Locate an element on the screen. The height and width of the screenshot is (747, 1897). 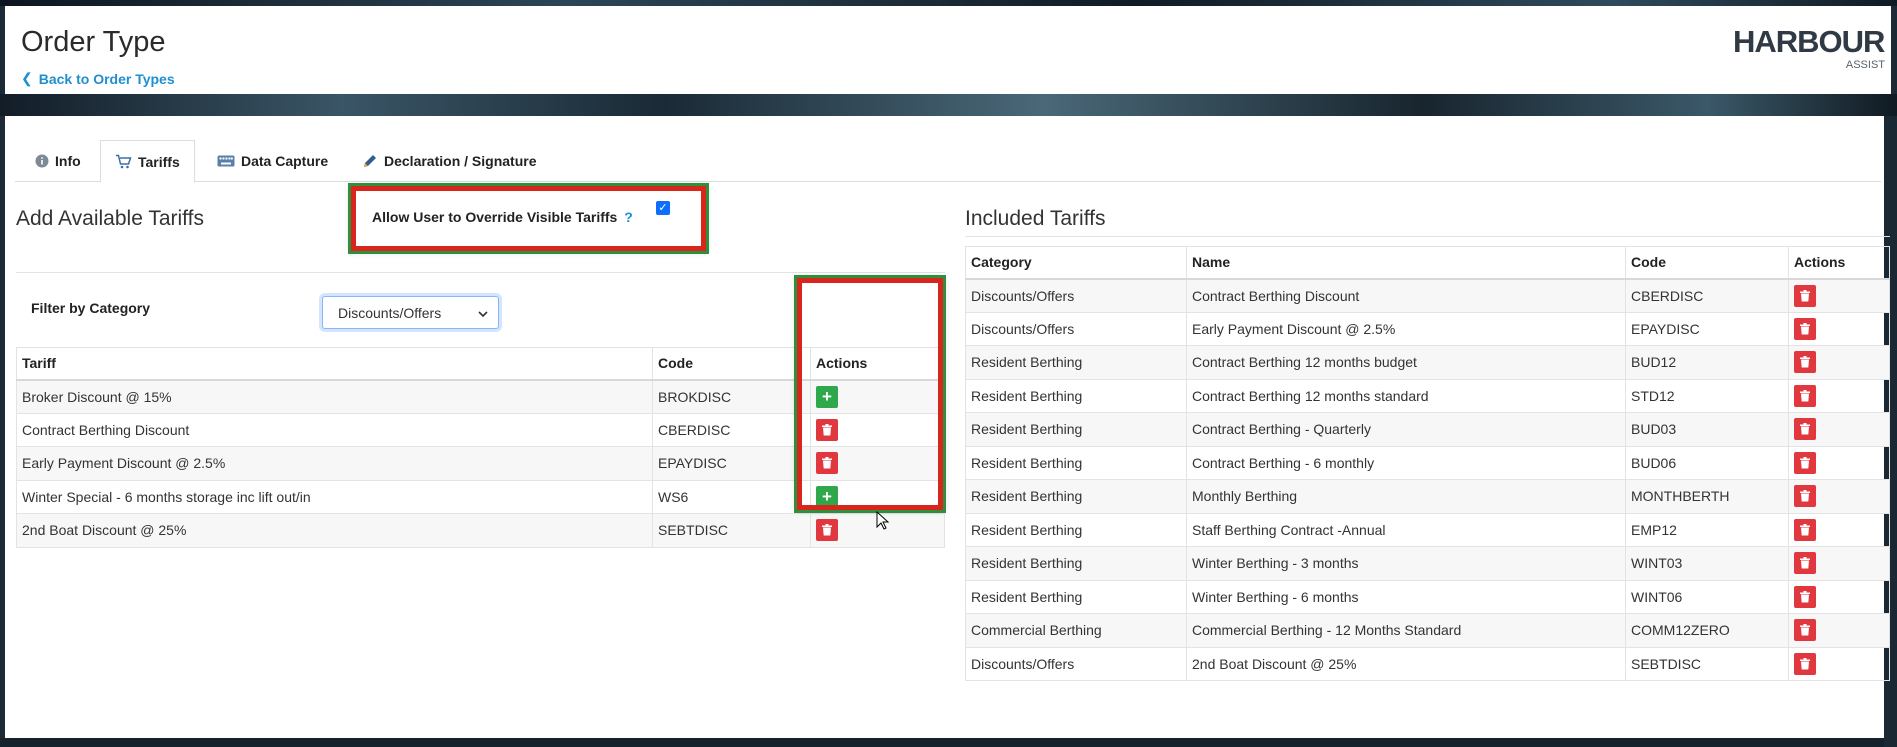
tariff-cell: Broker Discount @ 15% is located at coordinates (334, 396).